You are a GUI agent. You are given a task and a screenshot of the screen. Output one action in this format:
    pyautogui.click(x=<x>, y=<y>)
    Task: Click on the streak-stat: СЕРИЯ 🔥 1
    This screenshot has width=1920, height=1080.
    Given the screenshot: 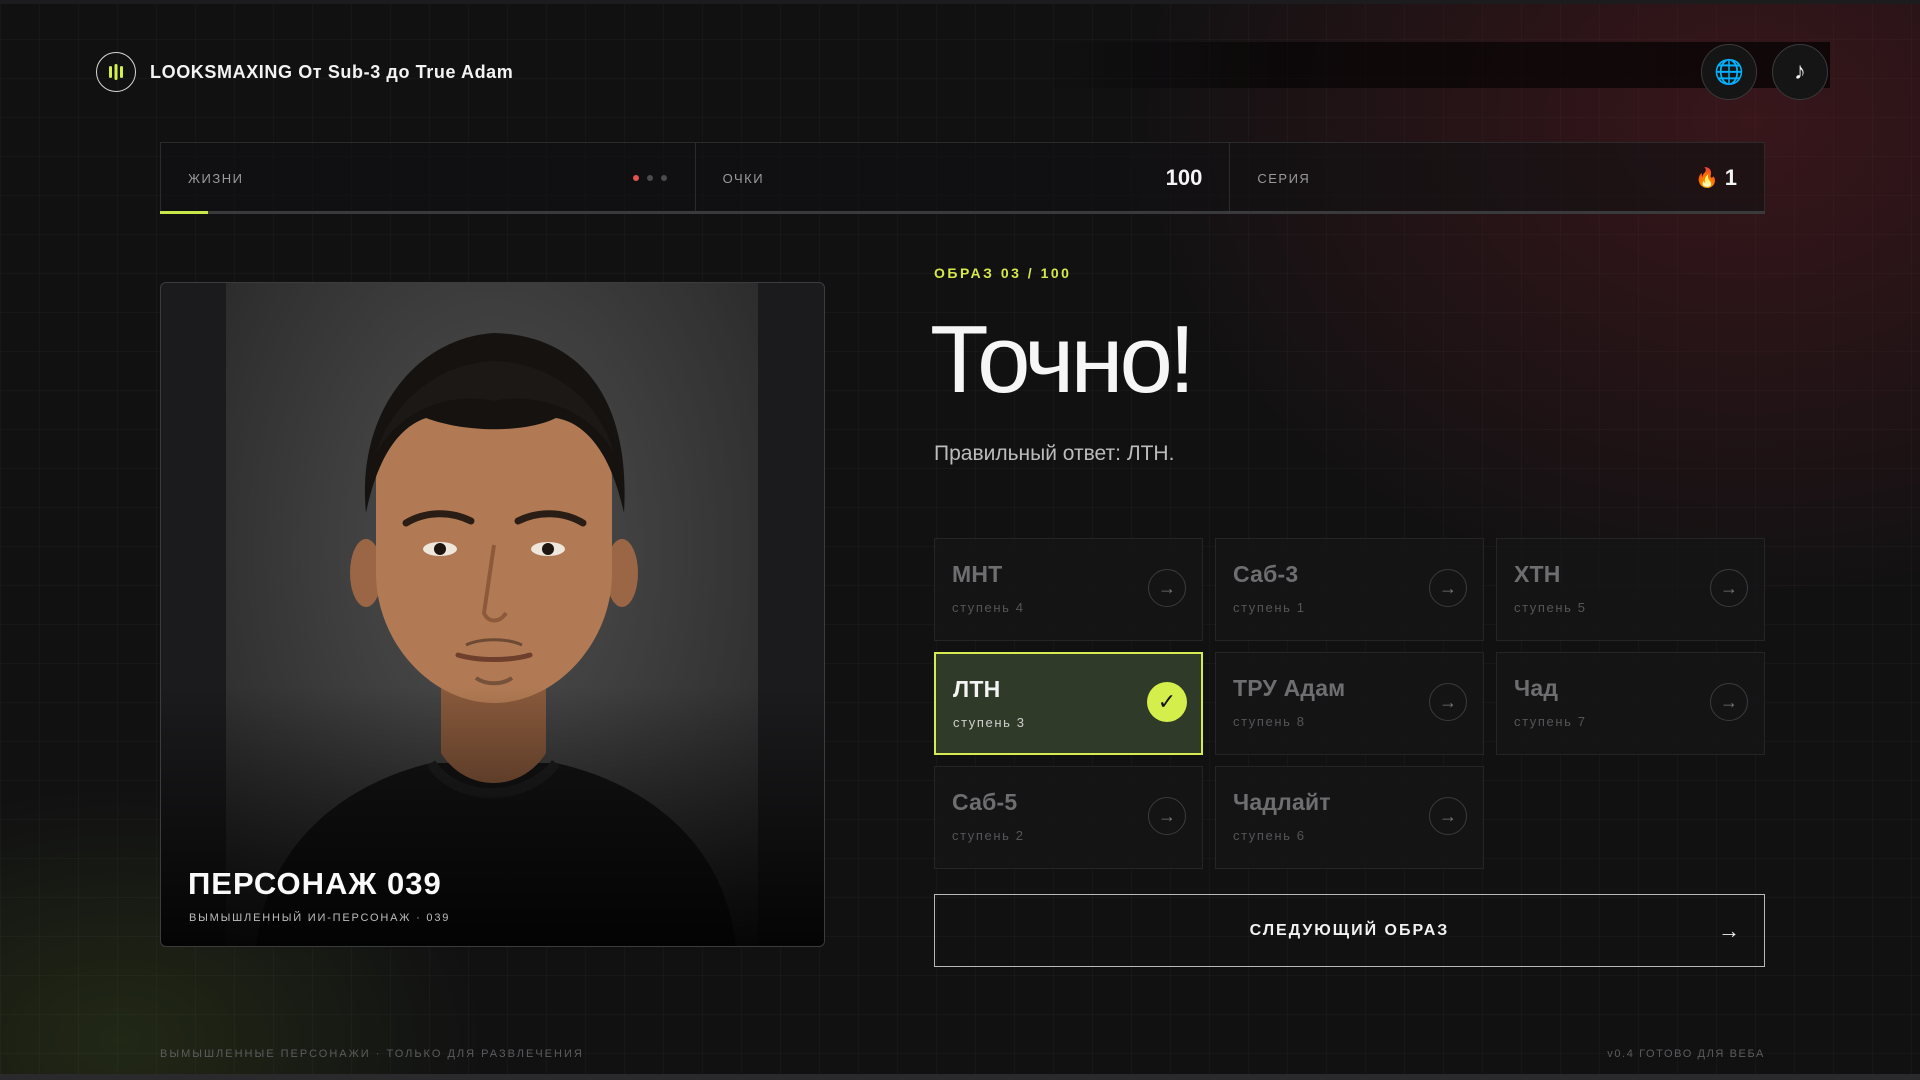 What is the action you would take?
    pyautogui.click(x=1496, y=178)
    